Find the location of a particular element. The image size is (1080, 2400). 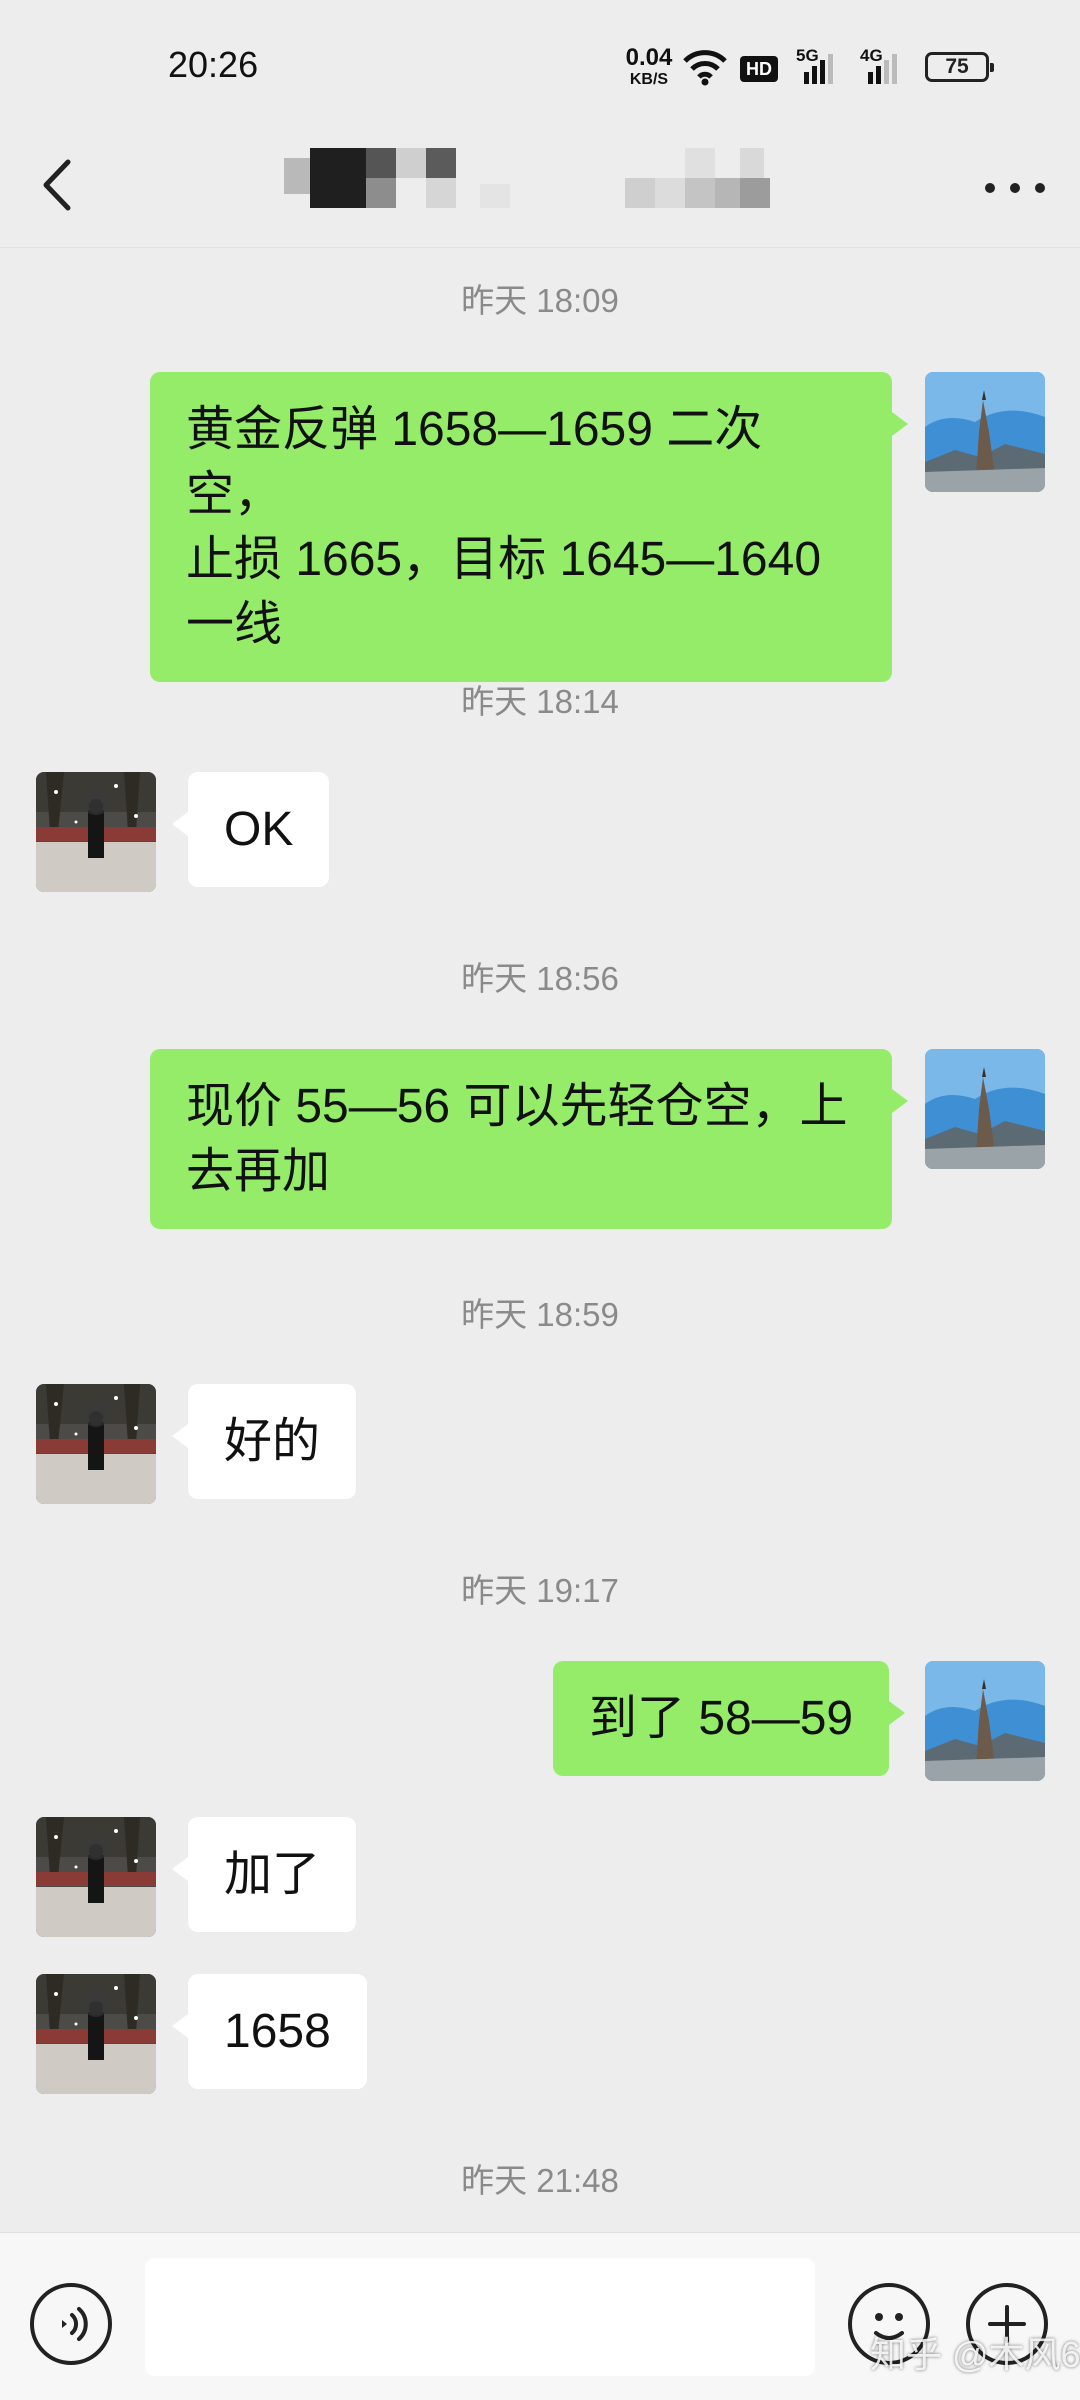

signal-4g-label: 4G is located at coordinates (871, 55).